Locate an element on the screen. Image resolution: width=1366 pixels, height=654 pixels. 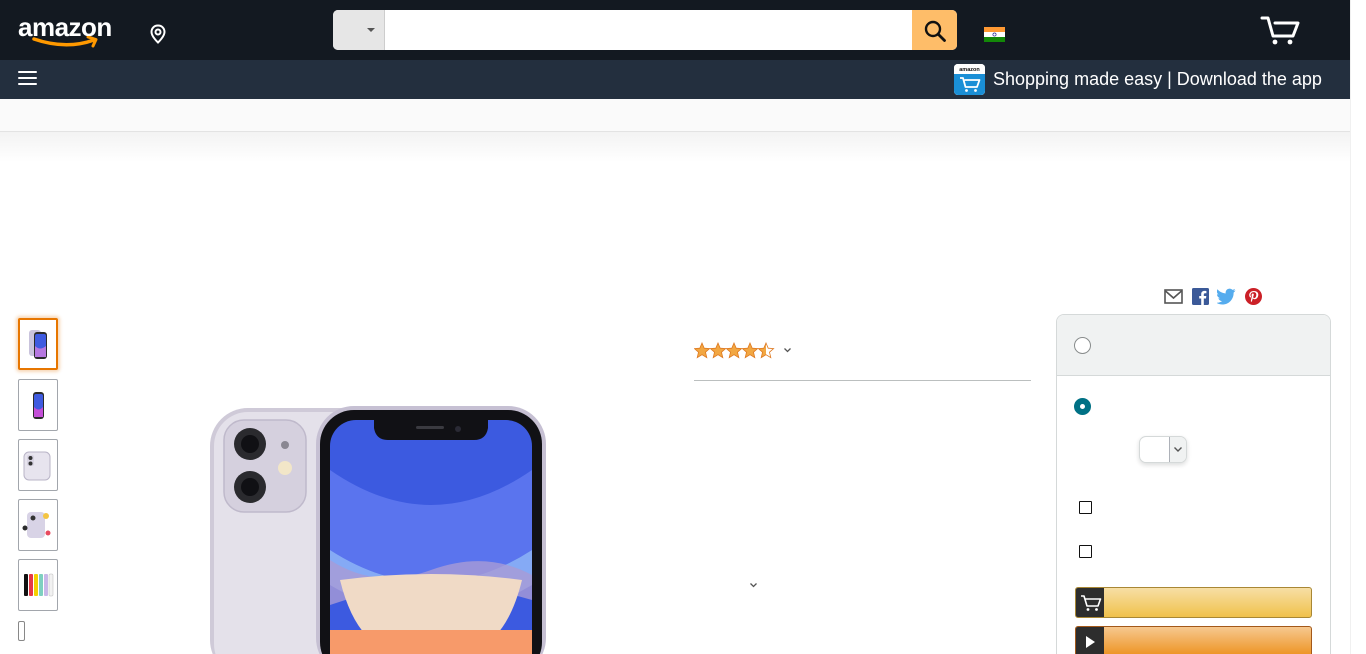
download-app-promo-link: Shopping made easy | Download the app is located at coordinates (1157, 79).